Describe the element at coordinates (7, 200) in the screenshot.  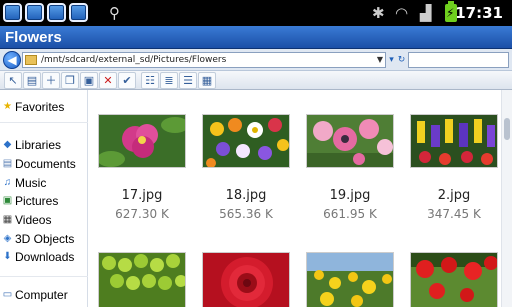
I see `picture-icon: ▣` at that location.